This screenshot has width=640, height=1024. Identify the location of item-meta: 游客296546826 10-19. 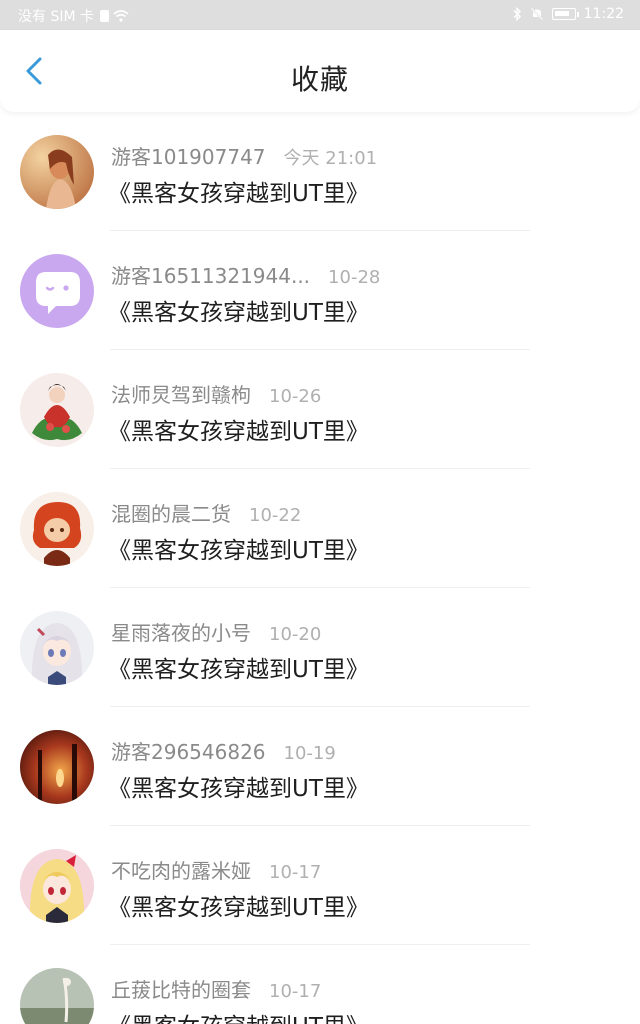
(223, 750).